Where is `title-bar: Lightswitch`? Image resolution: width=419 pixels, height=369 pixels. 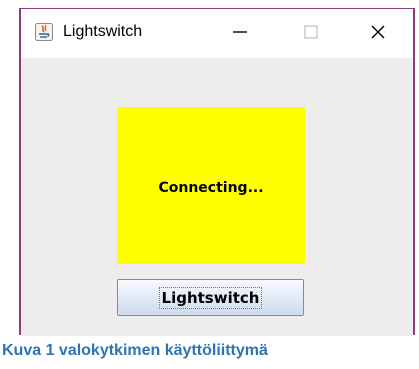
title-bar: Lightswitch is located at coordinates (217, 33).